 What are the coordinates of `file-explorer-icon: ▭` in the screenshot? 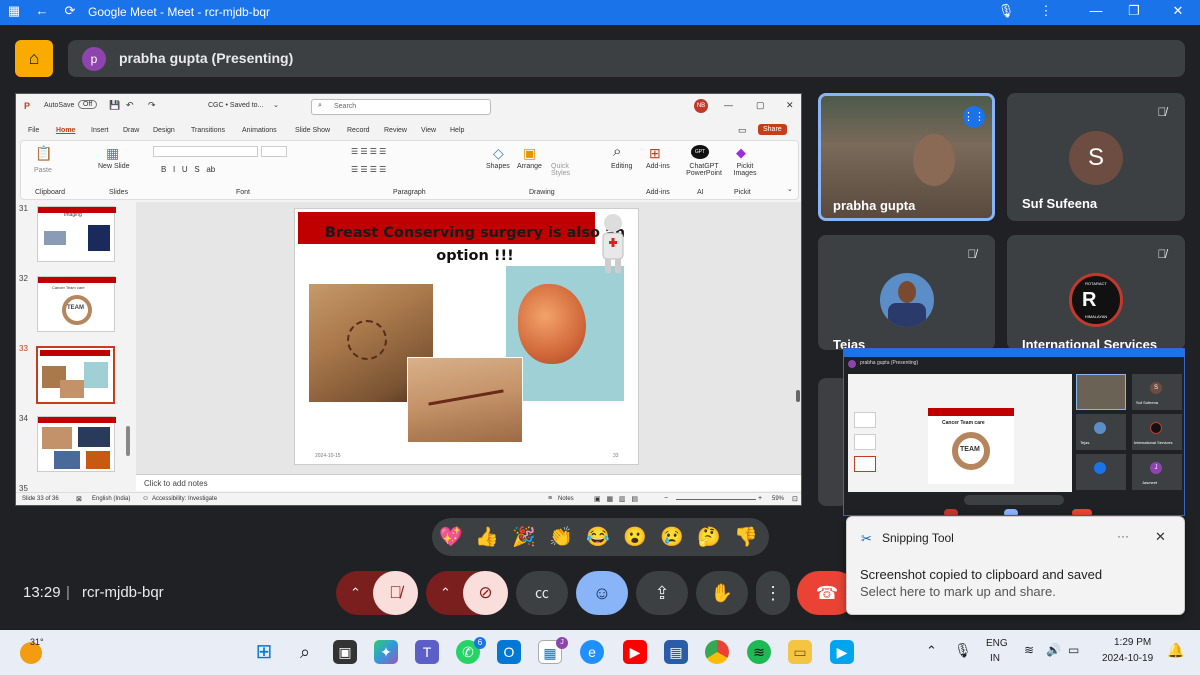 It's located at (800, 652).